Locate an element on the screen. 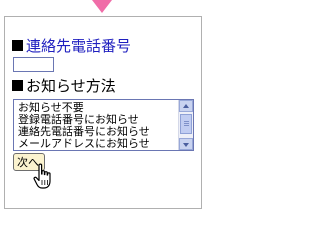 Image resolution: width=320 pixels, height=240 pixels. listbox-scrollbar is located at coordinates (185, 125).